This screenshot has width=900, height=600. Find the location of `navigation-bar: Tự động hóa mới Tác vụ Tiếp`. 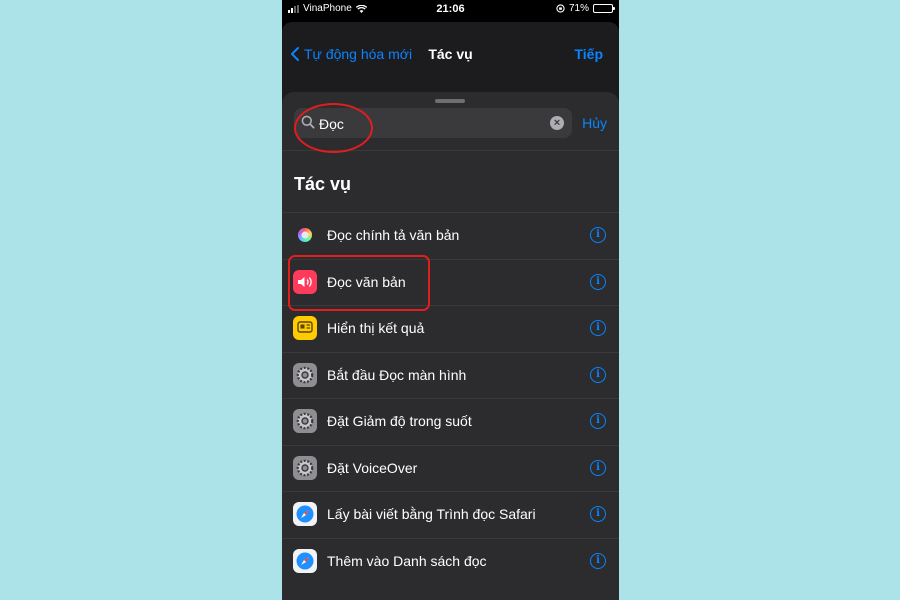

navigation-bar: Tự động hóa mới Tác vụ Tiếp is located at coordinates (450, 55).